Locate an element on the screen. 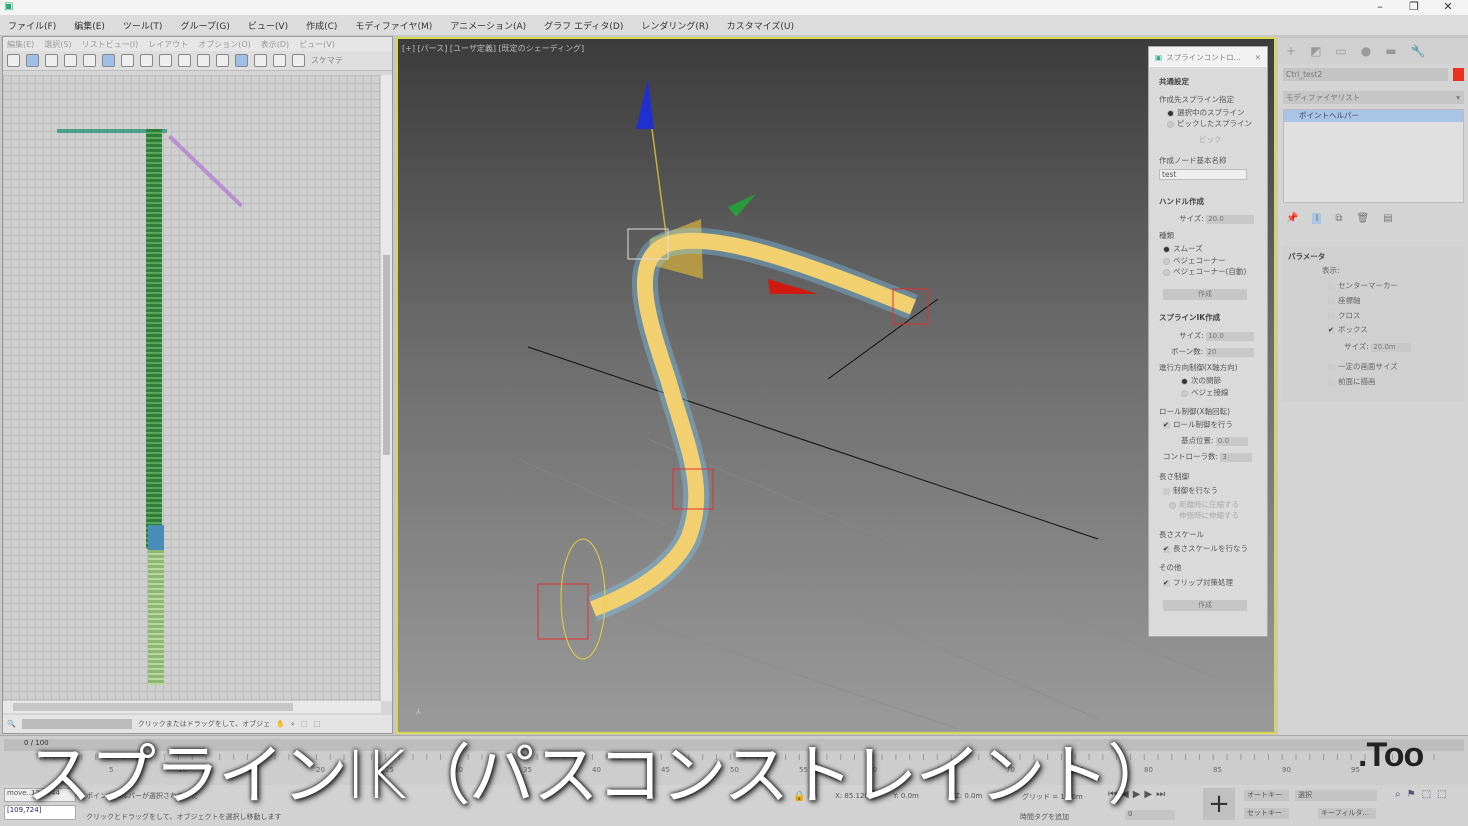 This screenshot has width=1468, height=826. references-mode-icon is located at coordinates (127, 60).